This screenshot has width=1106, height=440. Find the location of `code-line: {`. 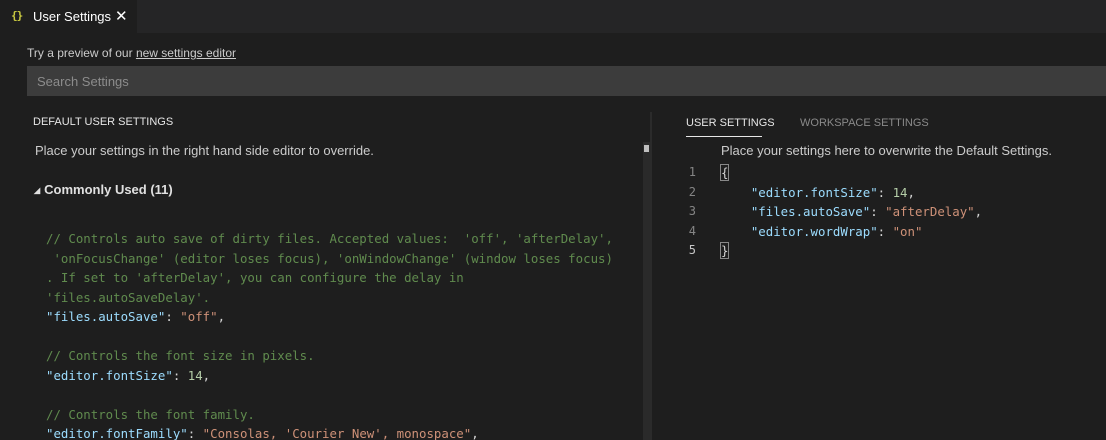

code-line: { is located at coordinates (851, 173).